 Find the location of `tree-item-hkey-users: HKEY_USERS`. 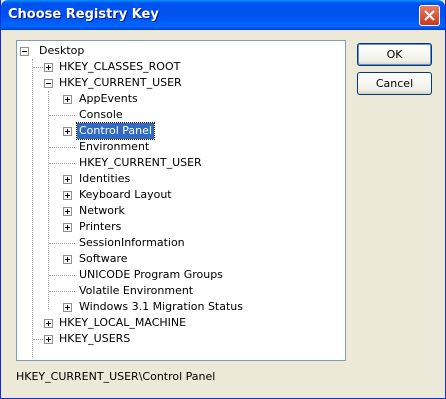

tree-item-hkey-users: HKEY_USERS is located at coordinates (181, 339).